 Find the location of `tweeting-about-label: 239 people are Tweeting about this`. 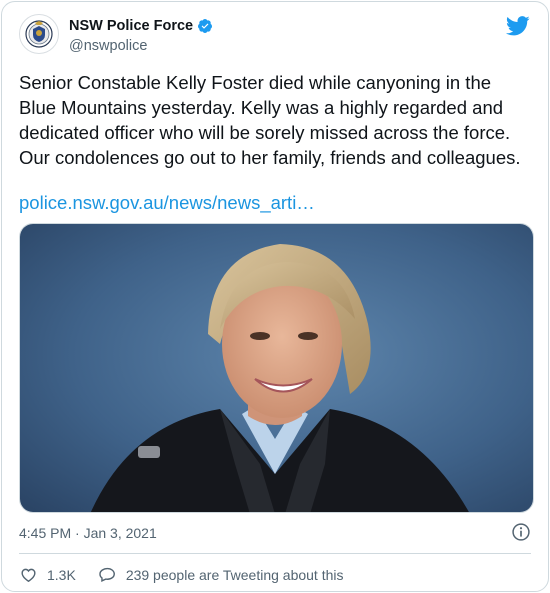

tweeting-about-label: 239 people are Tweeting about this is located at coordinates (234, 574).